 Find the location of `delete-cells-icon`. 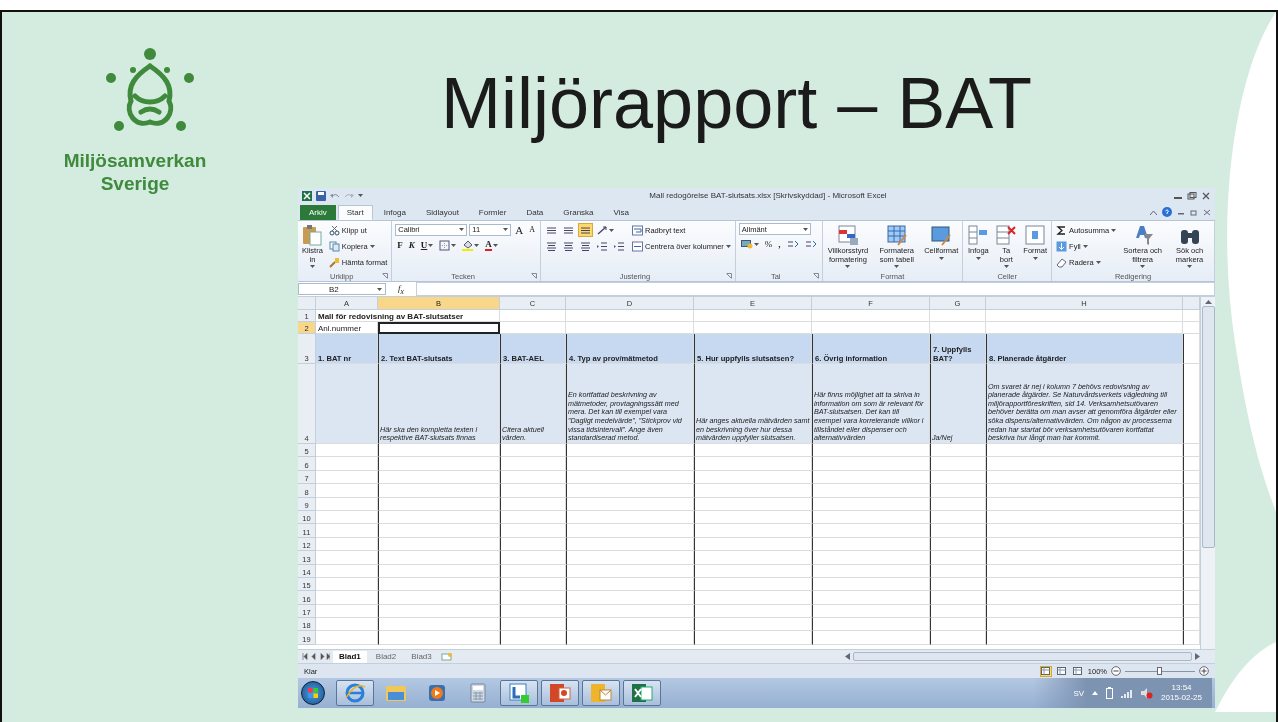

delete-cells-icon is located at coordinates (1006, 235).